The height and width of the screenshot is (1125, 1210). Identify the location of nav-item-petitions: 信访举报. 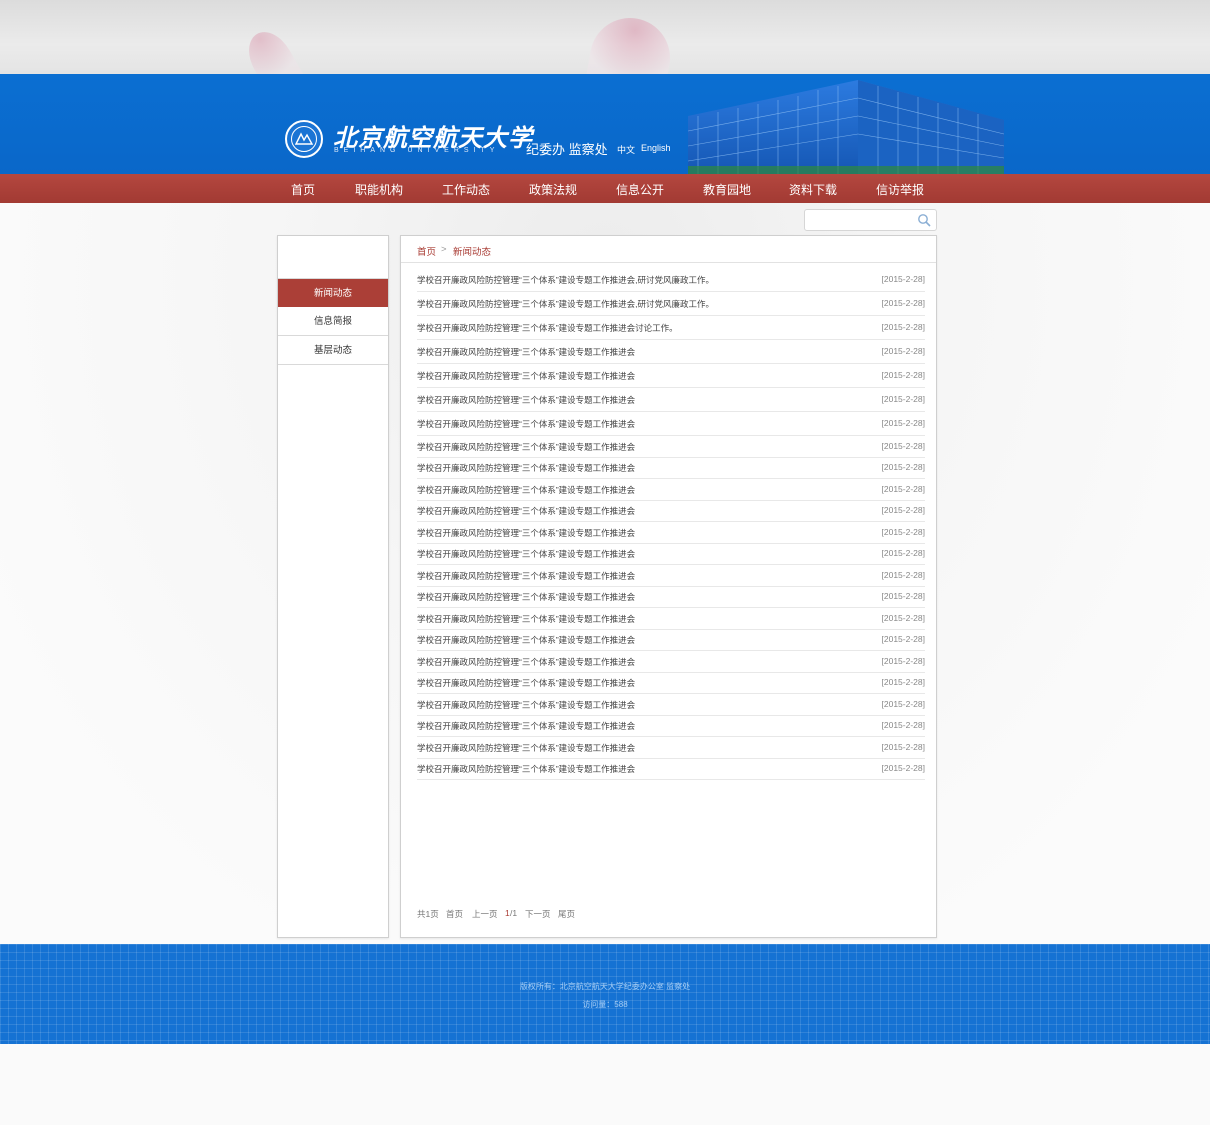
(900, 189).